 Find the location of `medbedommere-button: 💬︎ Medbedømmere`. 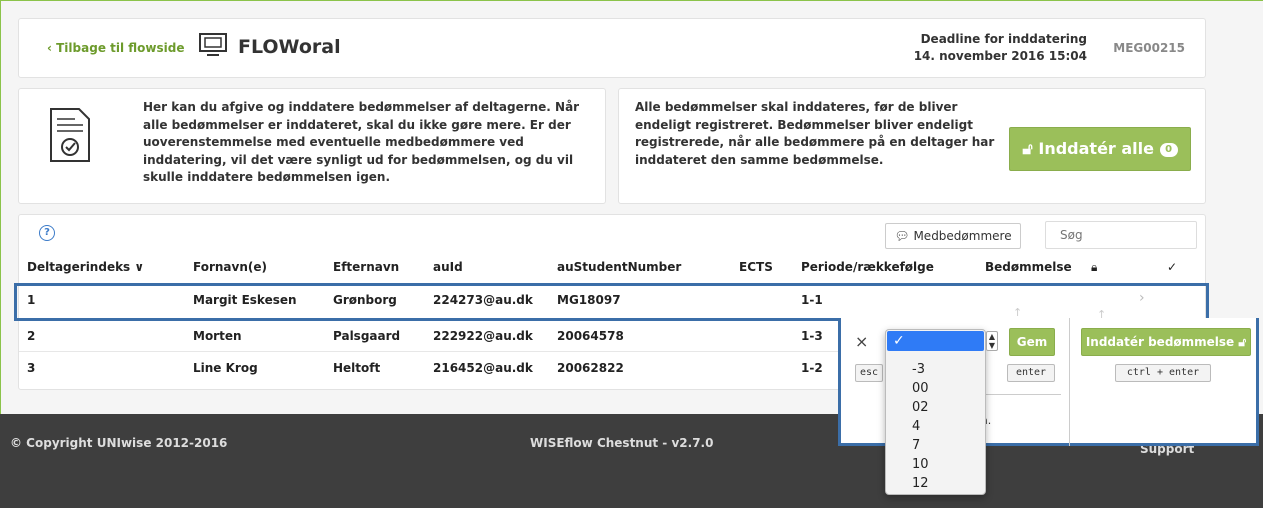

medbedommere-button: 💬︎ Medbedømmere is located at coordinates (953, 236).